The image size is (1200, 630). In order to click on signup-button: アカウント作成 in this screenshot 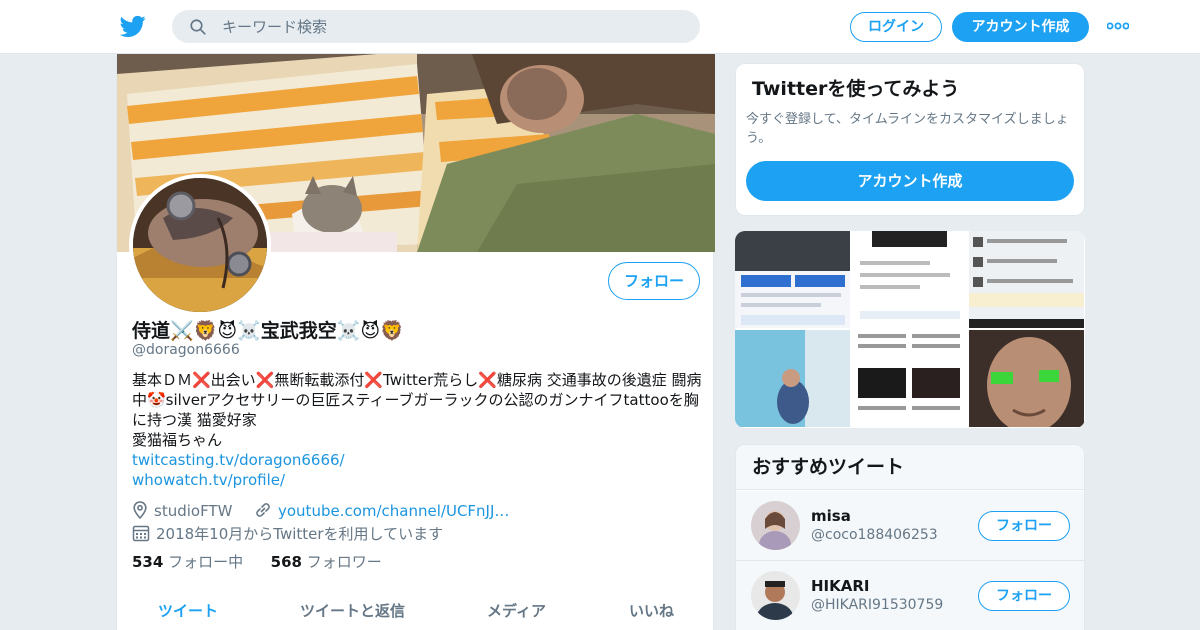, I will do `click(1020, 27)`.